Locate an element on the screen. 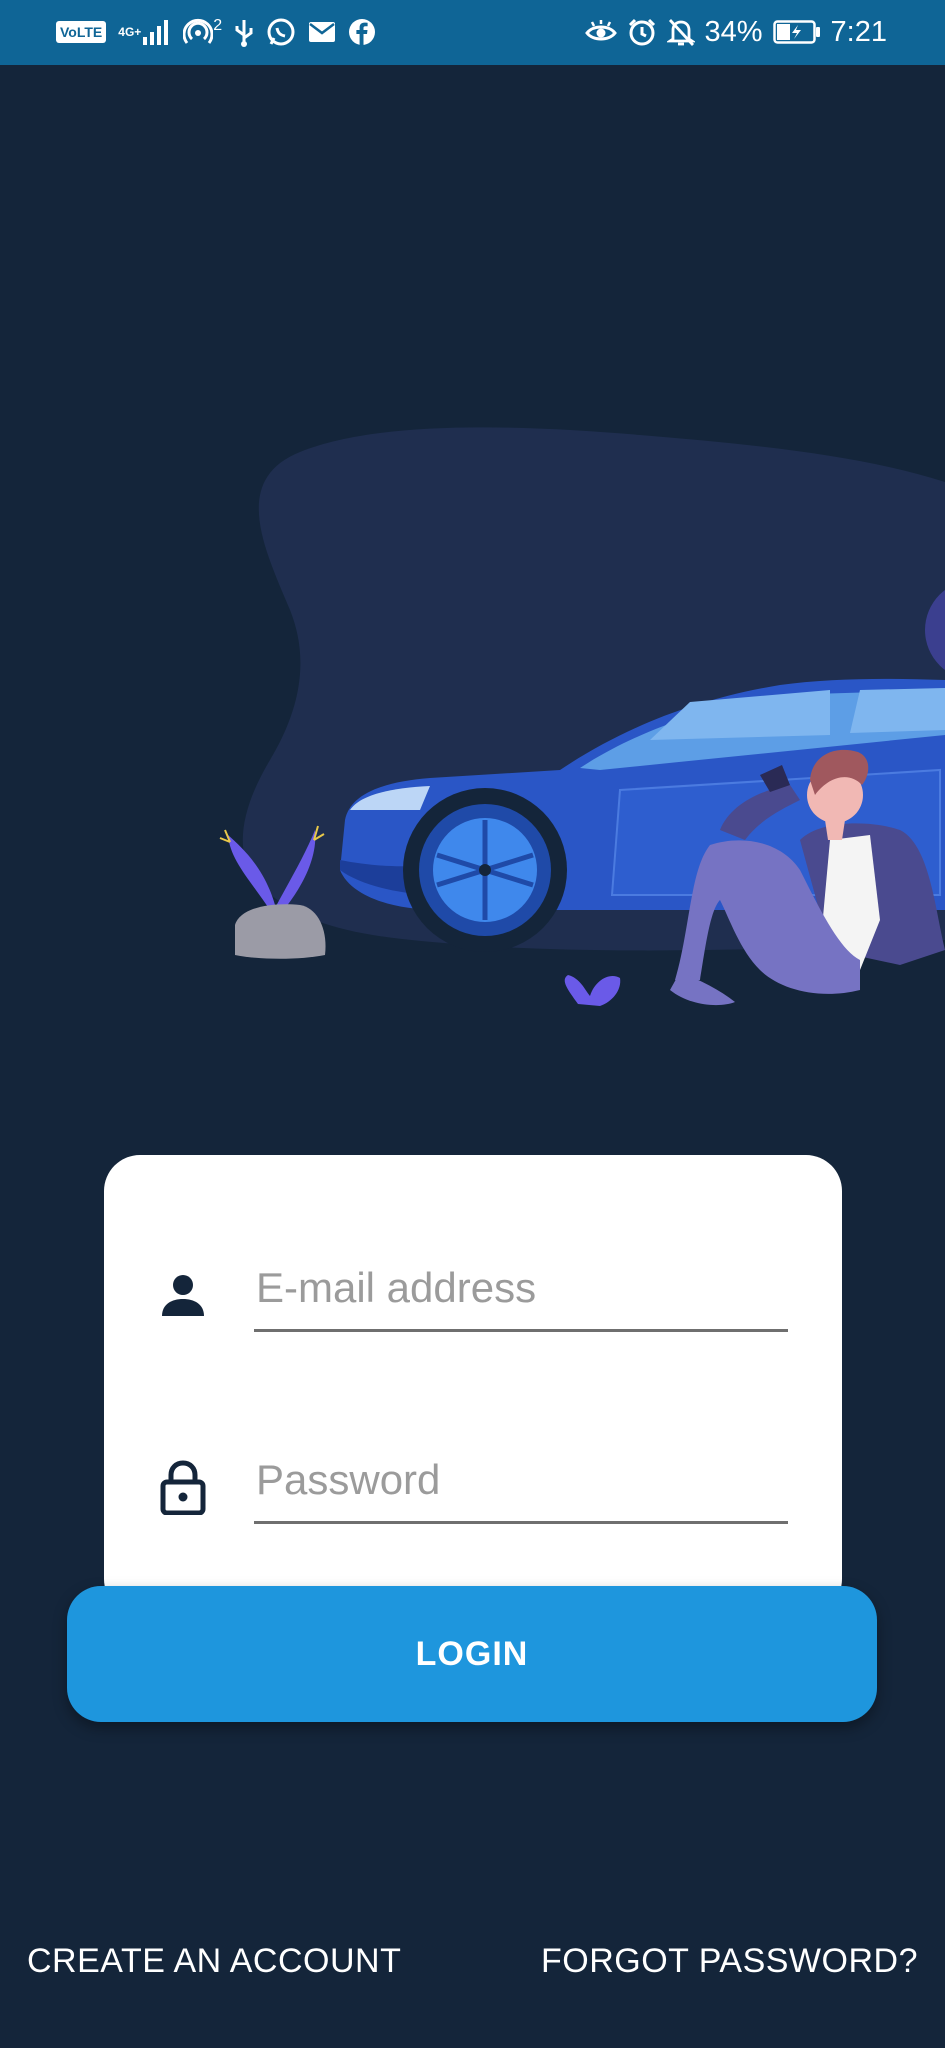 The image size is (945, 2048). lock-icon is located at coordinates (183, 1487).